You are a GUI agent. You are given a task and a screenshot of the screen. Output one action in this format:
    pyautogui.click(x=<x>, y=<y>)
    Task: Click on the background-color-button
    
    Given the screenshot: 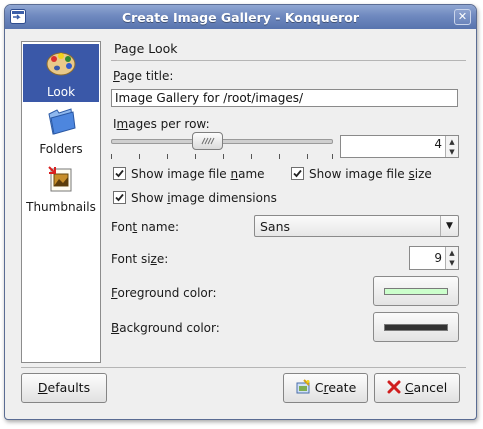 What is the action you would take?
    pyautogui.click(x=416, y=327)
    